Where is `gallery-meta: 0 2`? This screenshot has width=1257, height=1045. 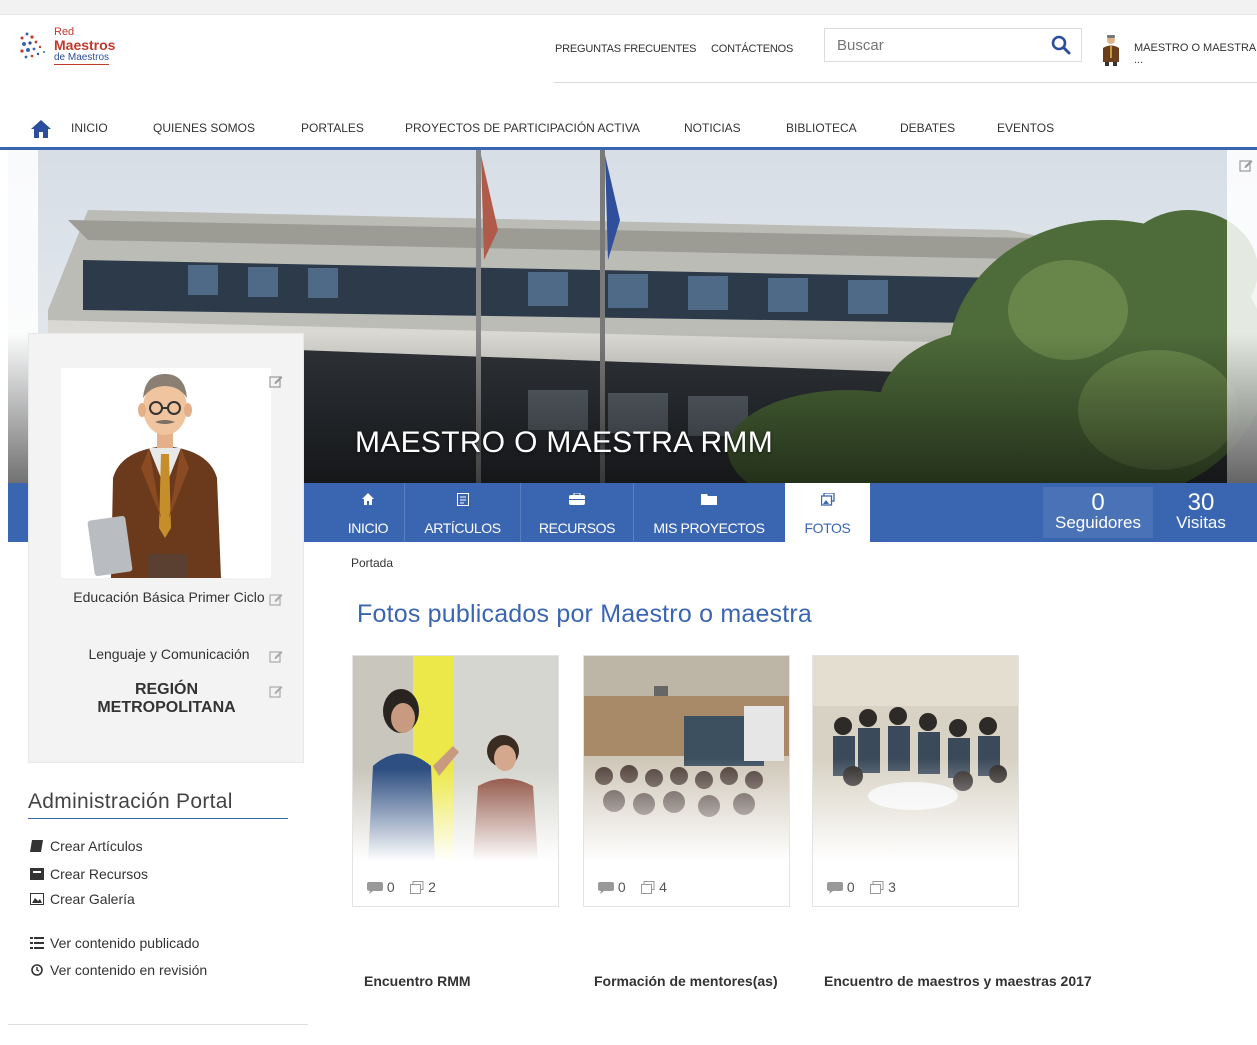
gallery-meta: 0 2 is located at coordinates (401, 887).